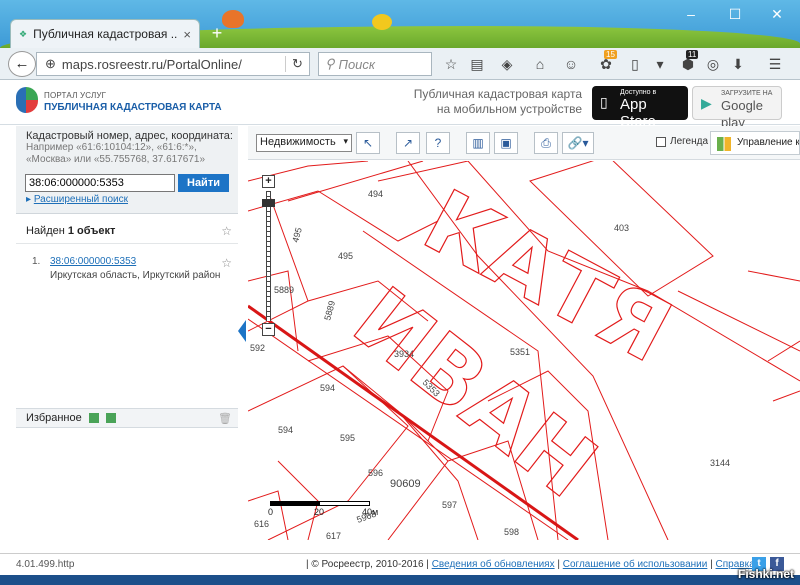  Describe the element at coordinates (75, 95) in the screenshot. I see `portal-subtitle: ПОРТАЛ УСЛУГ` at that location.